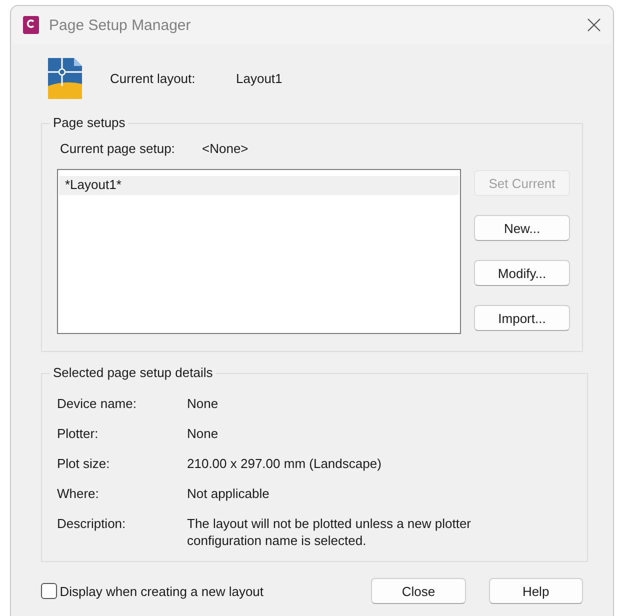 This screenshot has width=628, height=616. I want to click on dialog-button: Help, so click(535, 591).